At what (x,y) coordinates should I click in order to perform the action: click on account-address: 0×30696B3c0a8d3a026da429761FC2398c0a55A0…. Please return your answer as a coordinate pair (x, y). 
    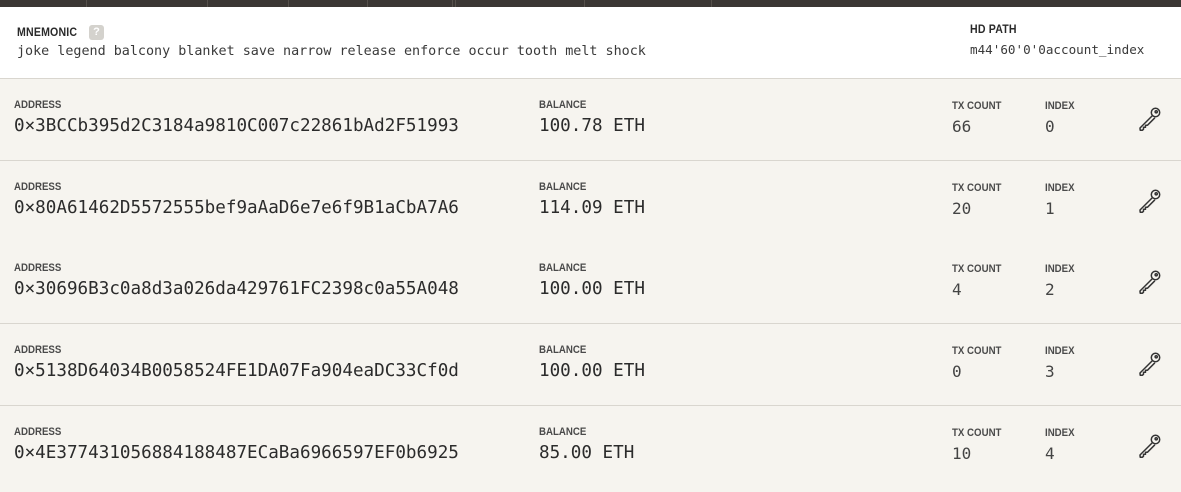
    Looking at the image, I should click on (236, 289).